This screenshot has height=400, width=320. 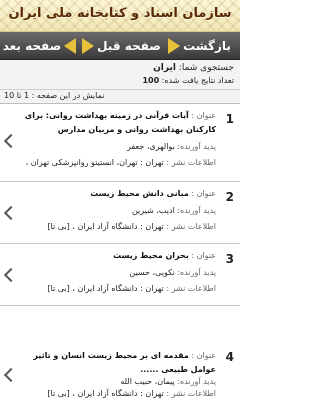 I want to click on result-count: تعداد نتایج یافت شده: 100, so click(x=188, y=80).